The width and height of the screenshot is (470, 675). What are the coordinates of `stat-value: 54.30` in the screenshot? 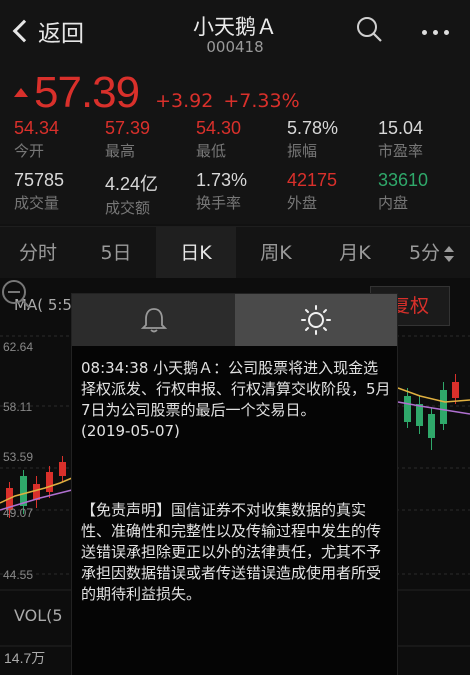 It's located at (219, 128).